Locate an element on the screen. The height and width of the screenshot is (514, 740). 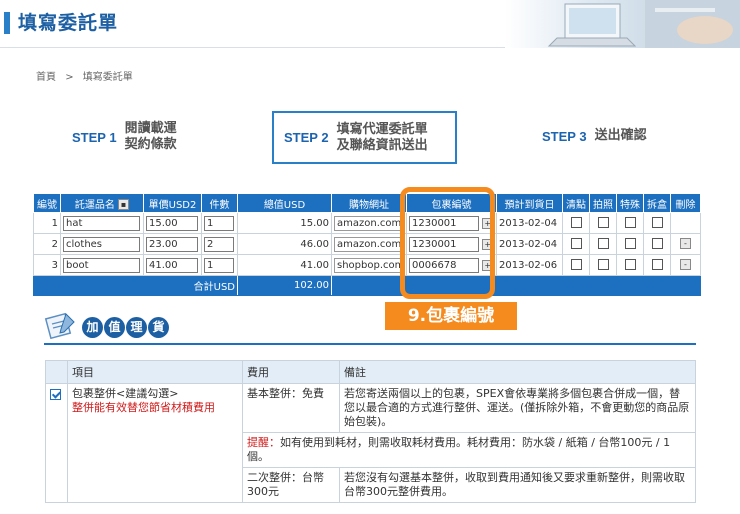
service-item-note: 整併能有效替您節省材積費用 is located at coordinates (143, 407).